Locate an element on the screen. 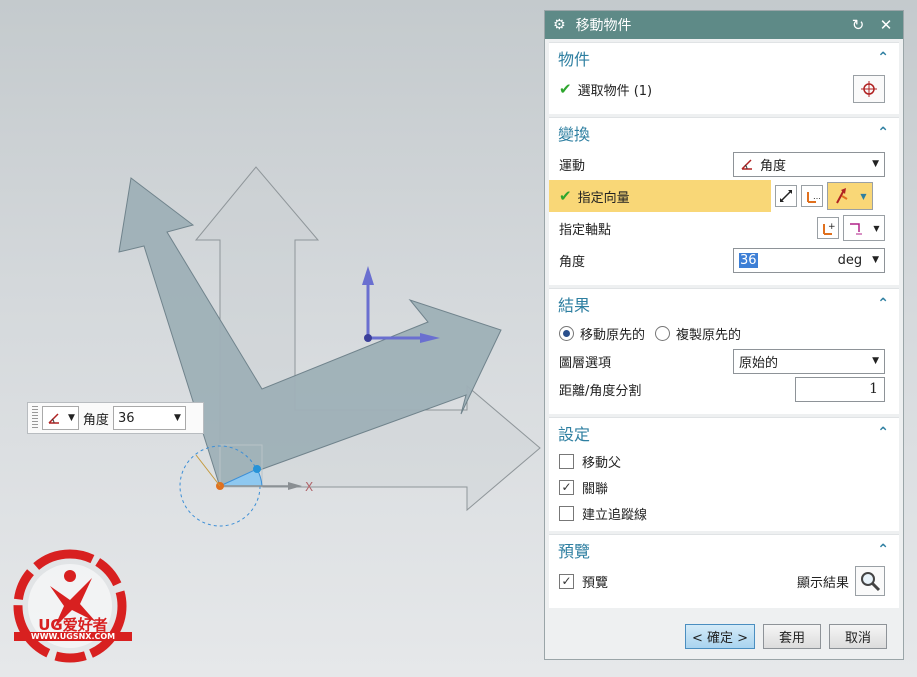 The image size is (917, 677). toolbar-grip is located at coordinates (35, 418).